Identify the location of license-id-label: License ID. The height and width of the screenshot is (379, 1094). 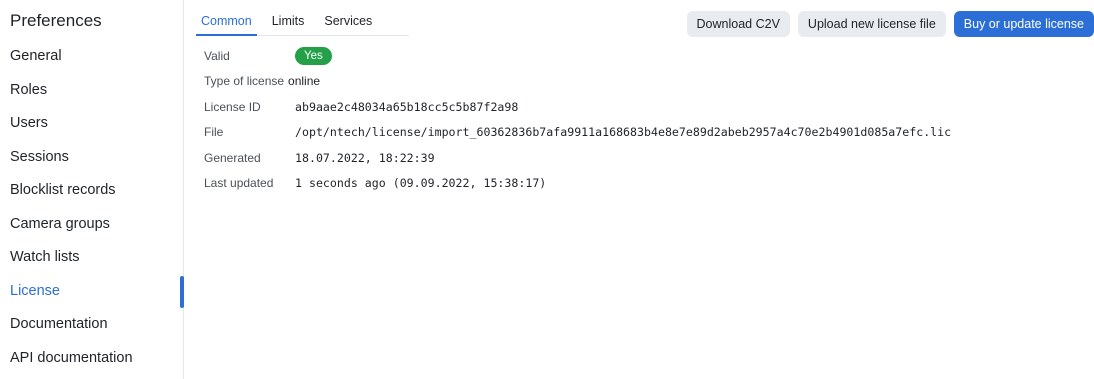
(232, 106).